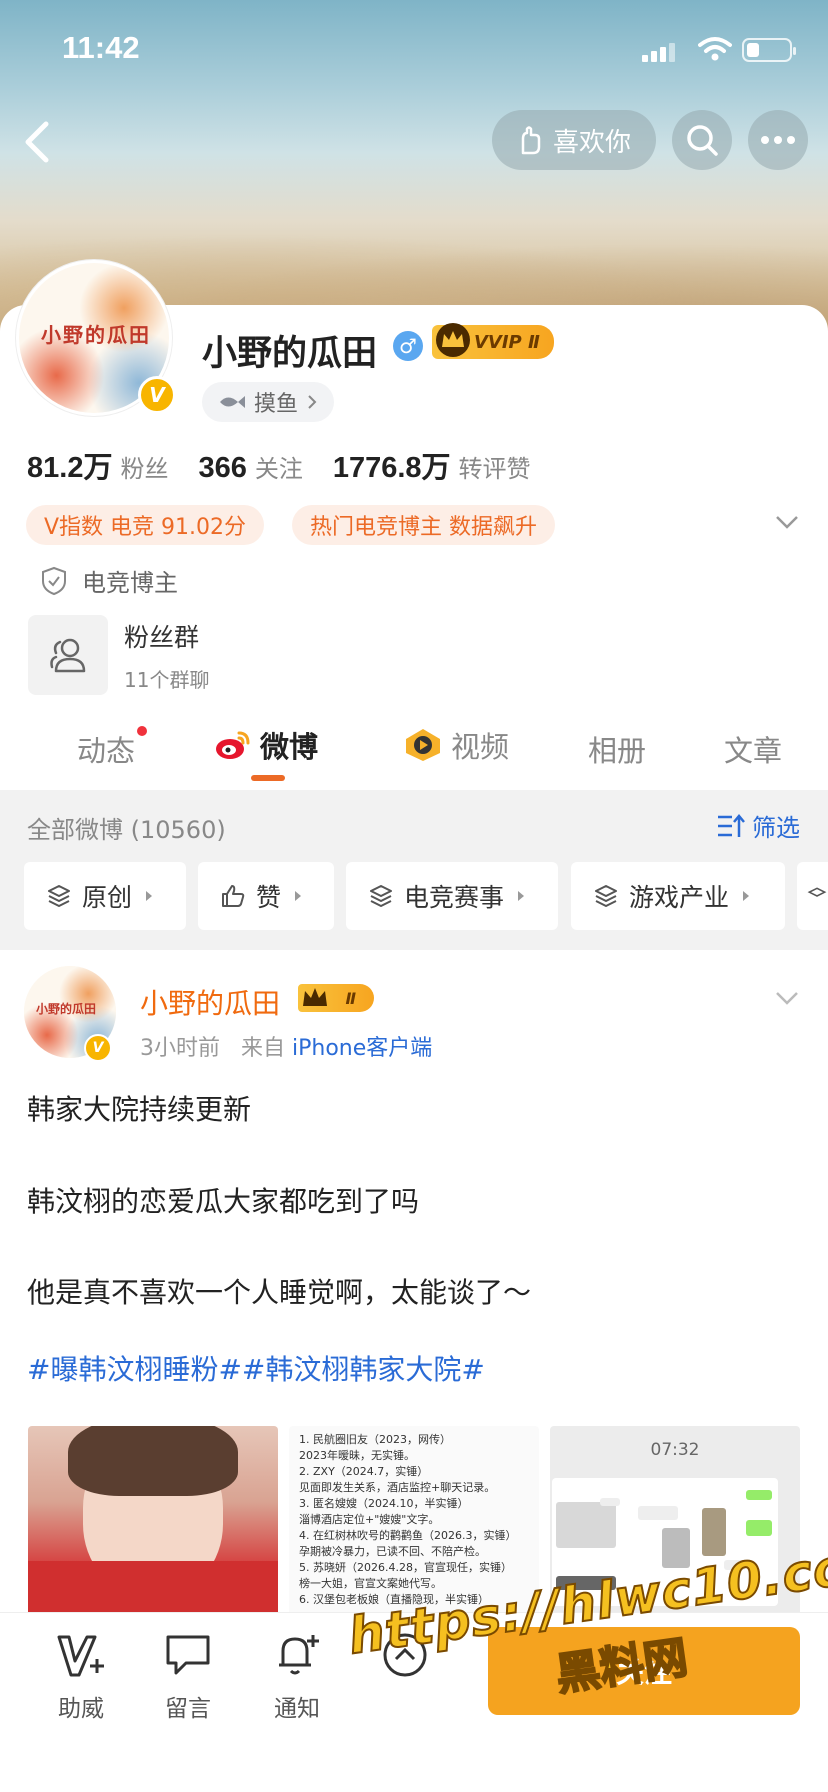  Describe the element at coordinates (276, 404) in the screenshot. I see `tag-label: 摸鱼` at that location.